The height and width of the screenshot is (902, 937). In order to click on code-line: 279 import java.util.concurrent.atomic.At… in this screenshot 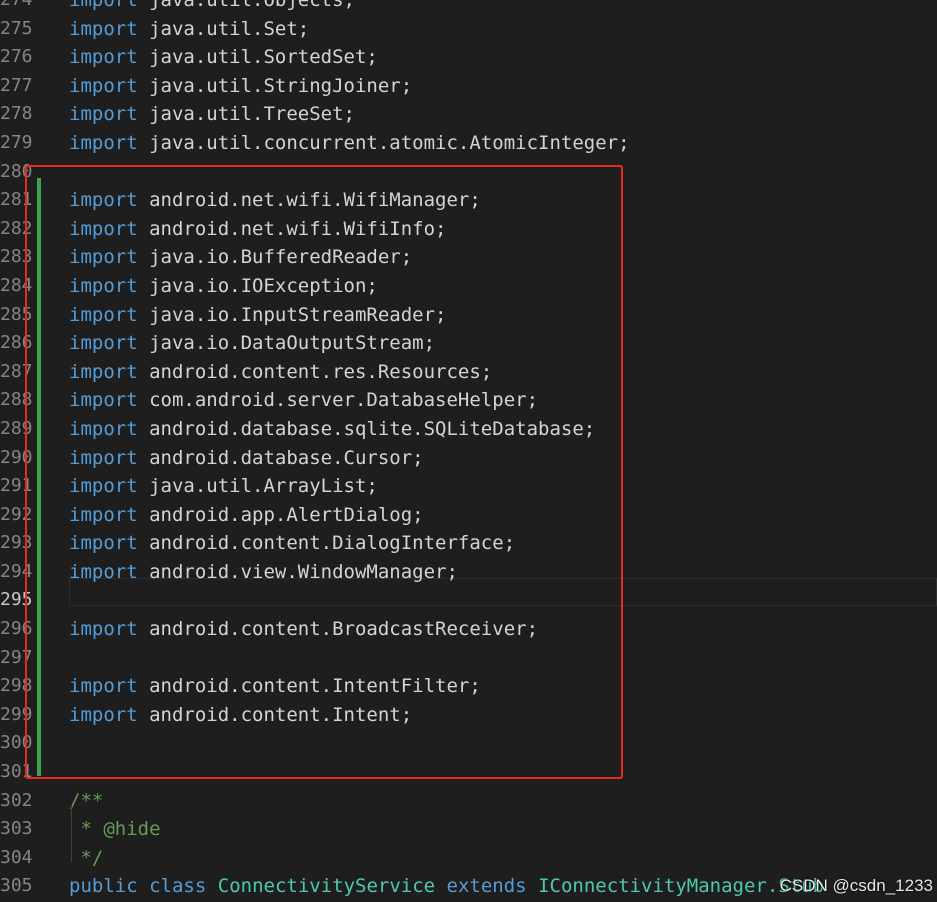, I will do `click(468, 143)`.